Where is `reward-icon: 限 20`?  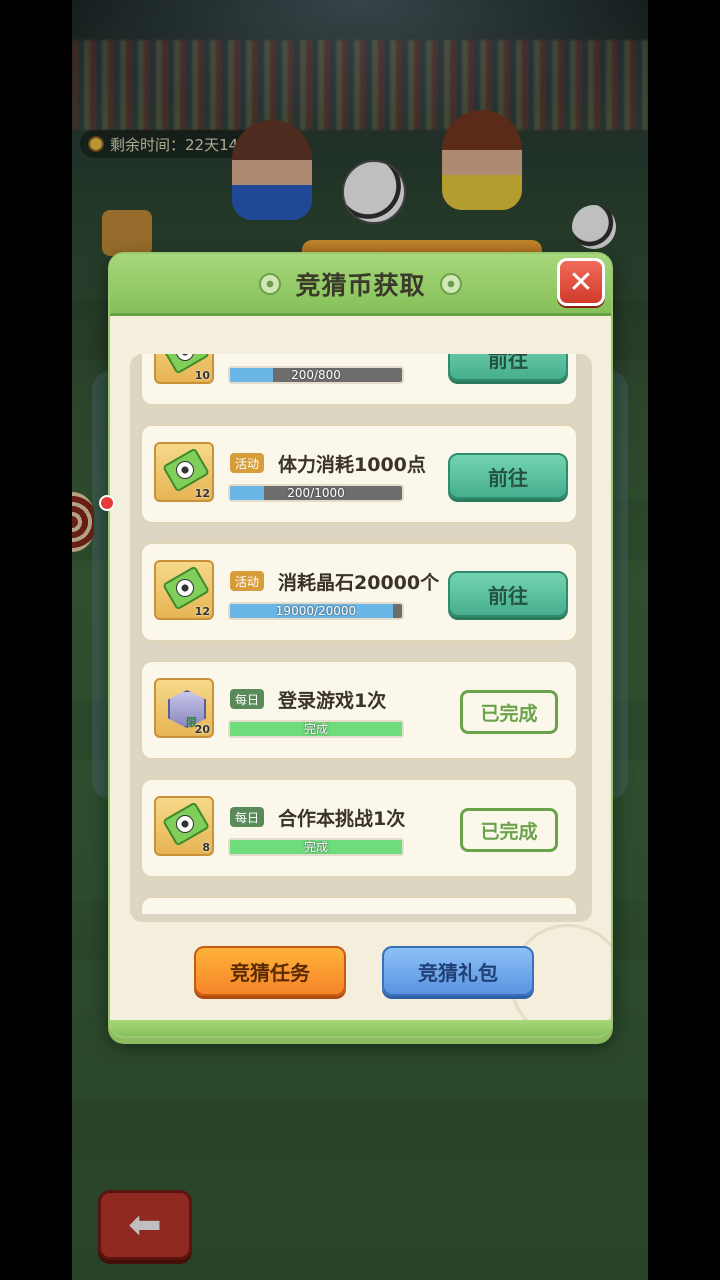
reward-icon: 限 20 is located at coordinates (184, 708).